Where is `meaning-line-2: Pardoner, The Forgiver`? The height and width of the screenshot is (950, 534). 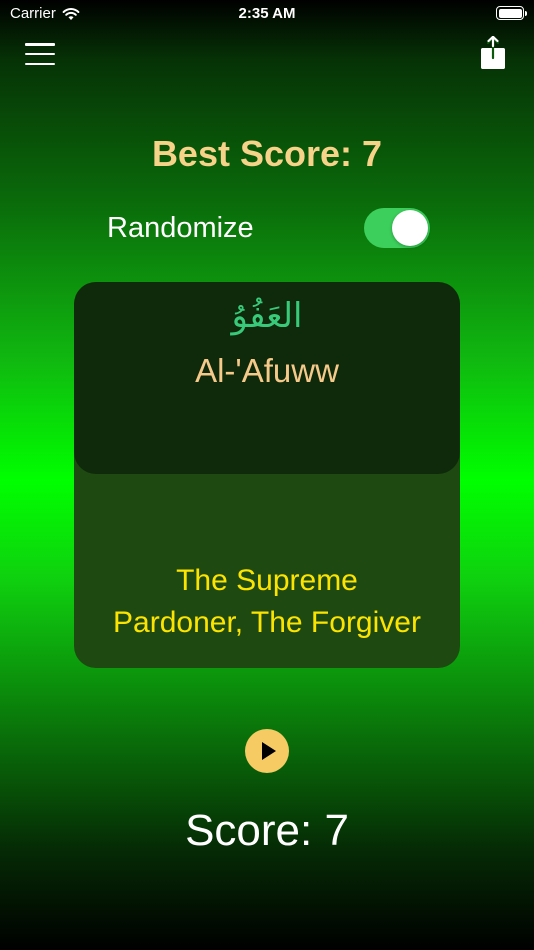
meaning-line-2: Pardoner, The Forgiver is located at coordinates (267, 622).